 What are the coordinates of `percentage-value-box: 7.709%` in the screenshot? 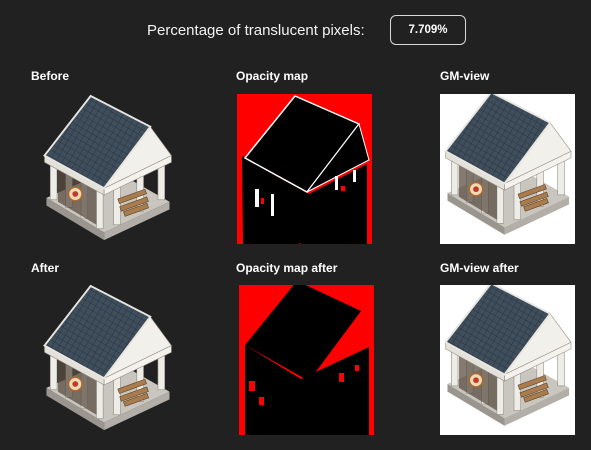 It's located at (428, 30).